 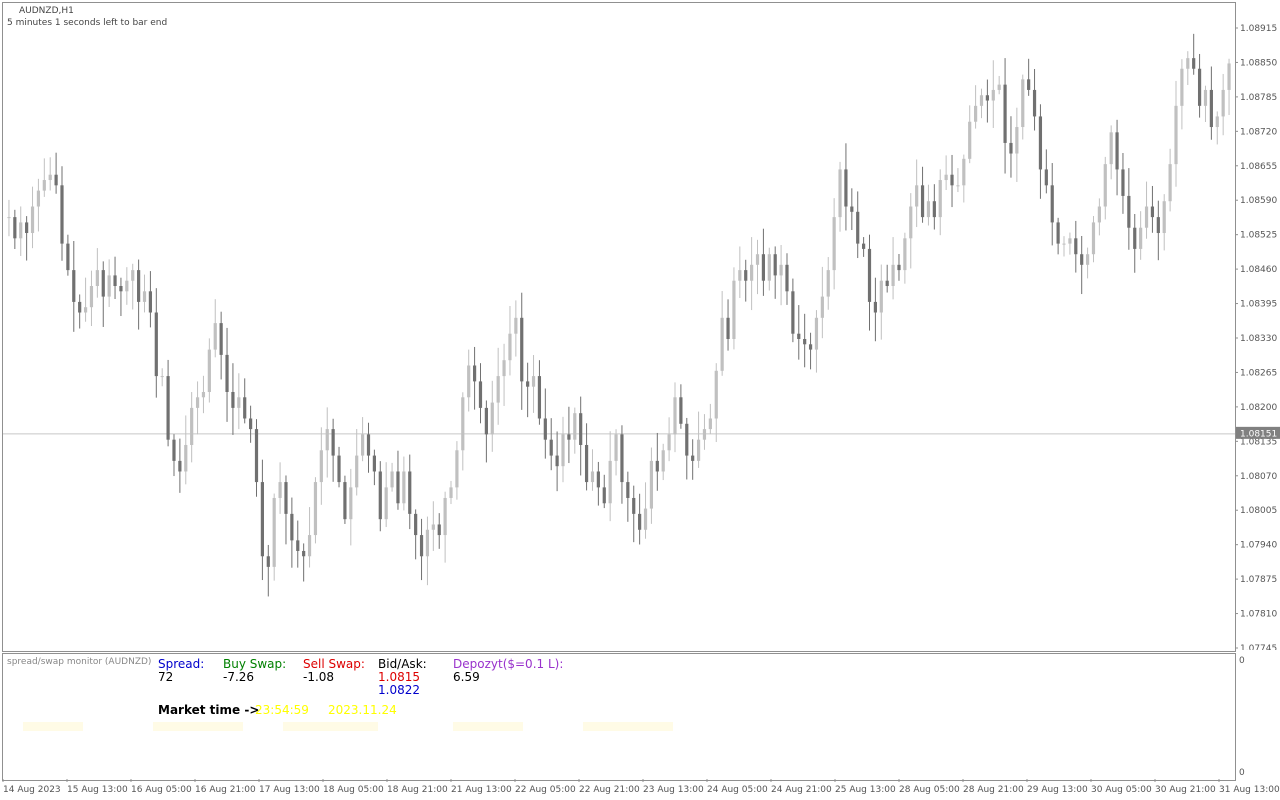 I want to click on time-tick-label: 28 Aug 05:00, so click(x=929, y=790).